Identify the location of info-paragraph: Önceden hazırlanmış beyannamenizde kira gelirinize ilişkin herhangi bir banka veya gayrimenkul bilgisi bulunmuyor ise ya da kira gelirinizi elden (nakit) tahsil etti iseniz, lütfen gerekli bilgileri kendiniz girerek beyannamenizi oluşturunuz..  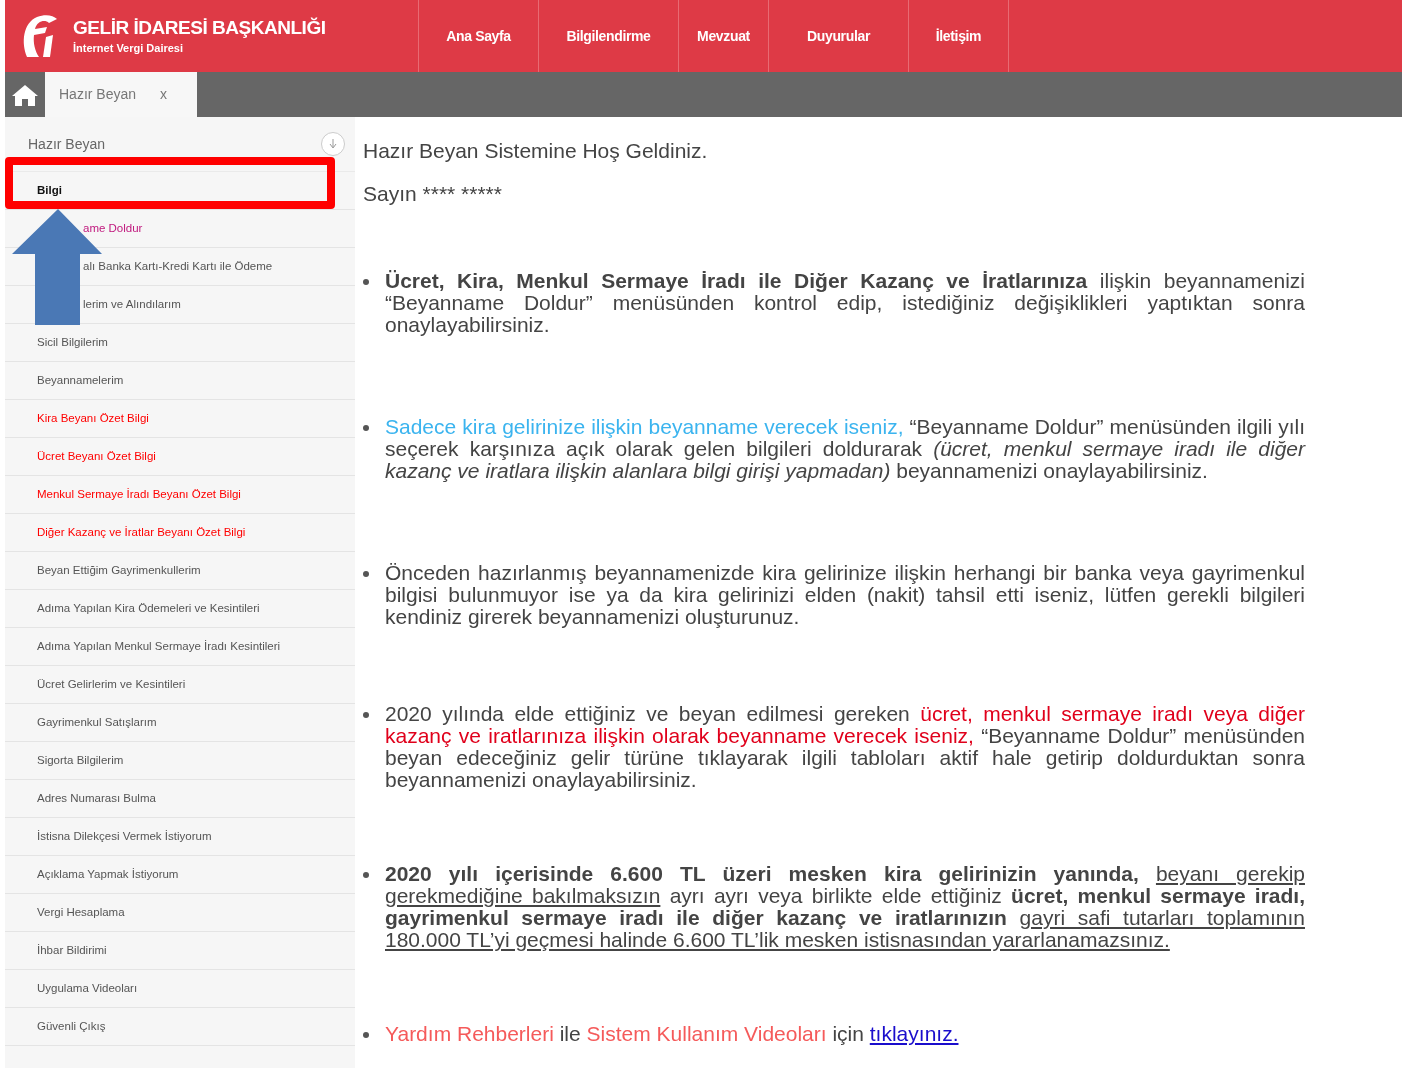
(845, 595).